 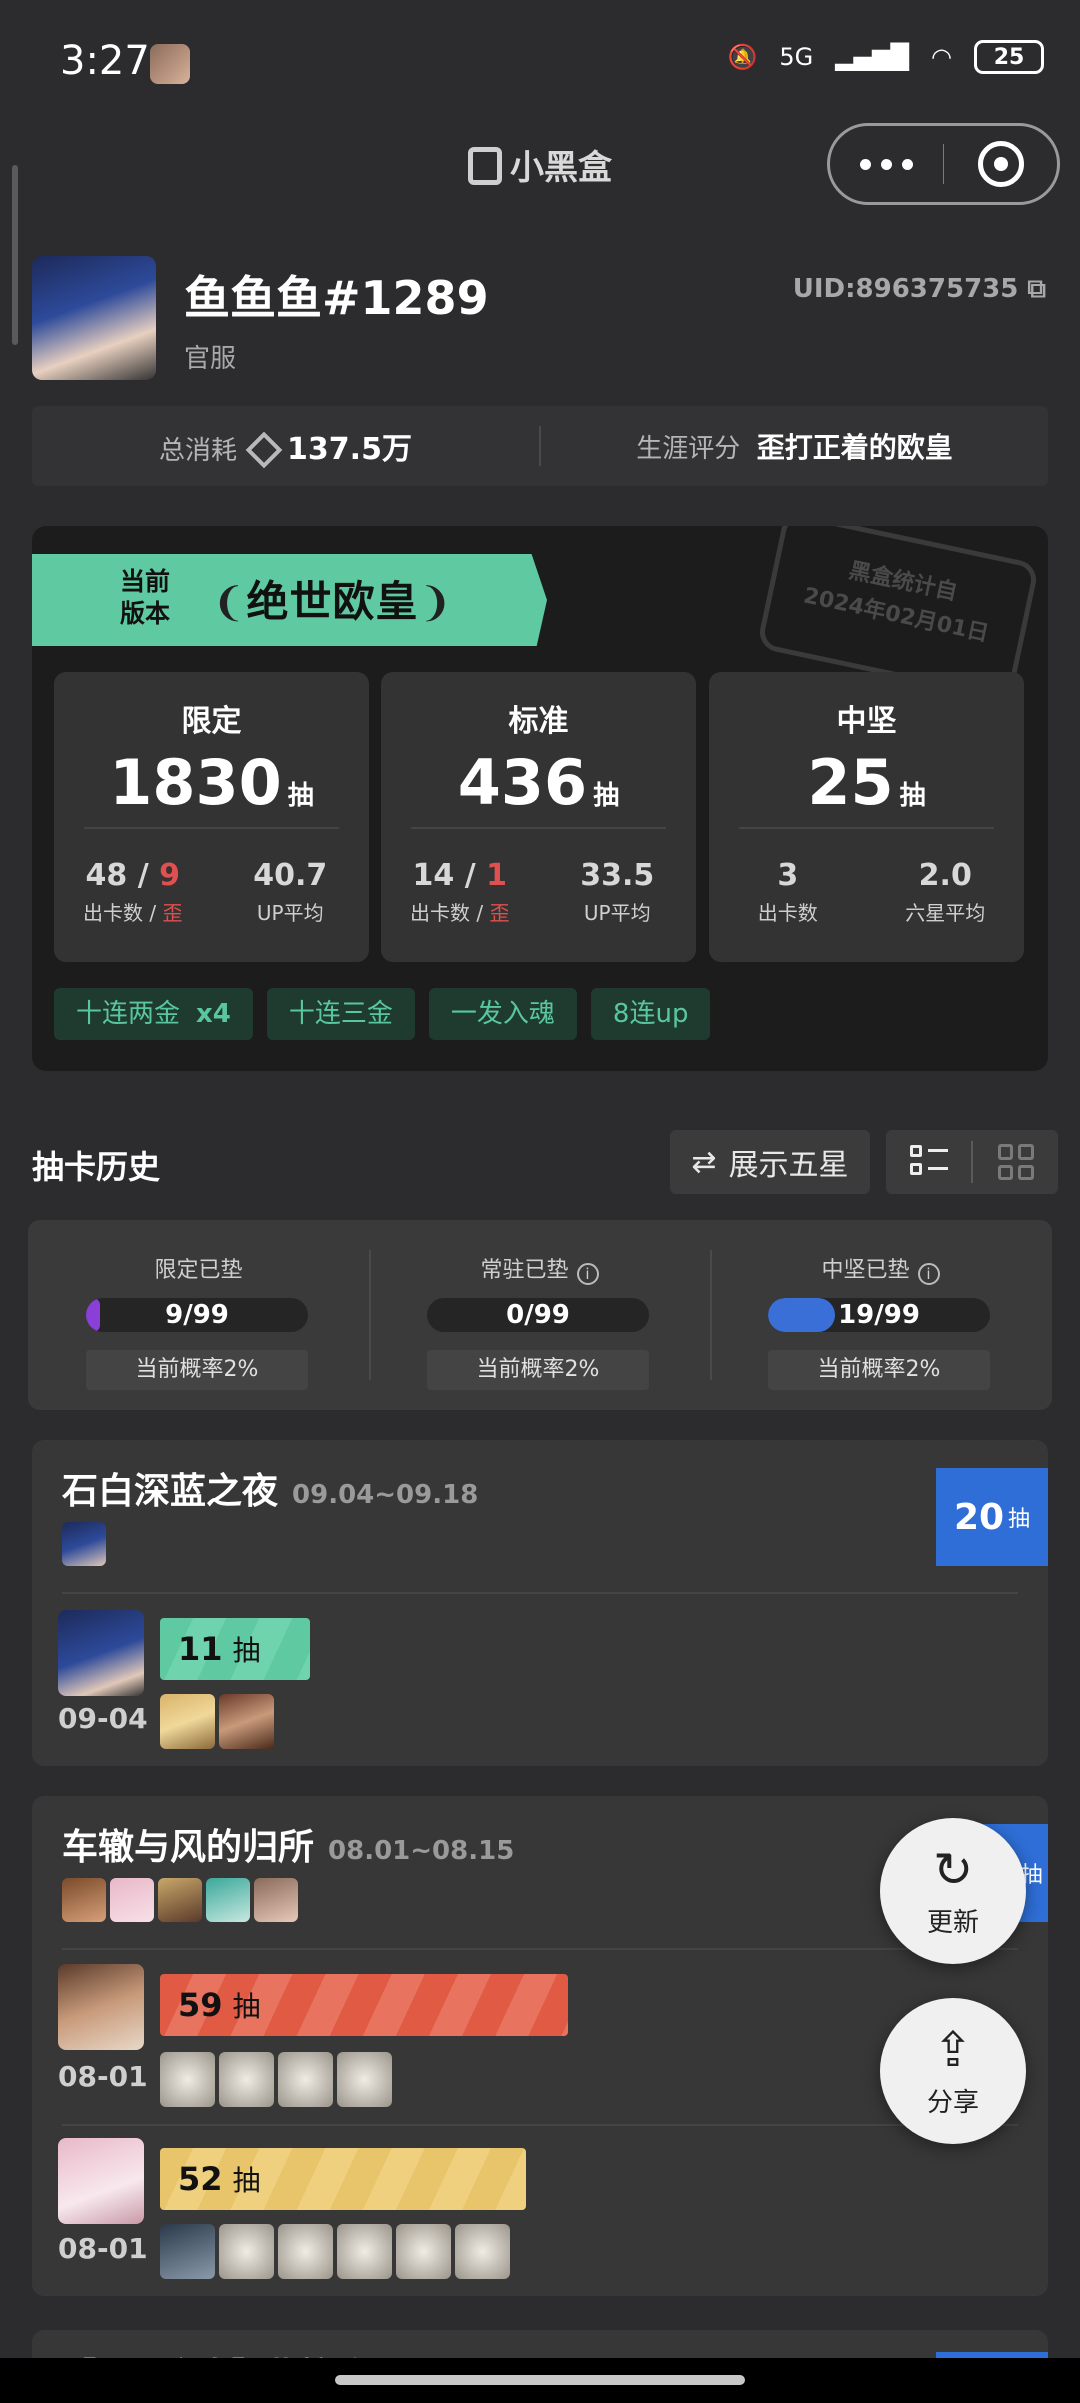 I want to click on stat-avg: 33.5, so click(x=617, y=875).